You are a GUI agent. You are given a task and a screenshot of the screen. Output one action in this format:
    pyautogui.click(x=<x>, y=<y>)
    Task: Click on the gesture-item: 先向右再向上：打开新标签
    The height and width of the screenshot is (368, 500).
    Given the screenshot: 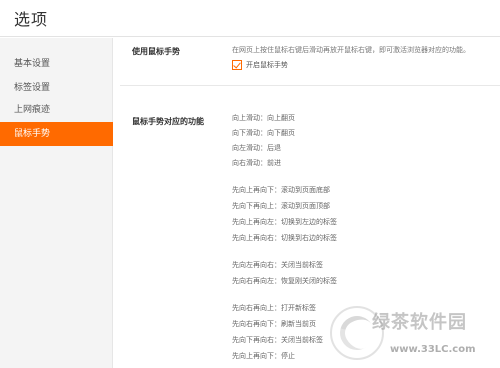 What is the action you would take?
    pyautogui.click(x=274, y=308)
    